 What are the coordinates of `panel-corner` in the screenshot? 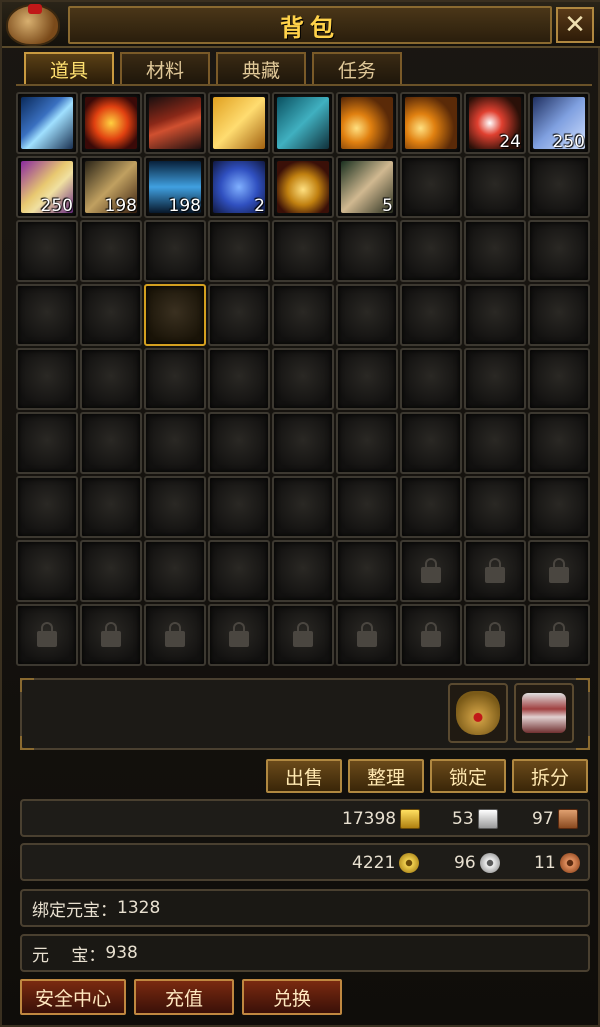 It's located at (27, 743).